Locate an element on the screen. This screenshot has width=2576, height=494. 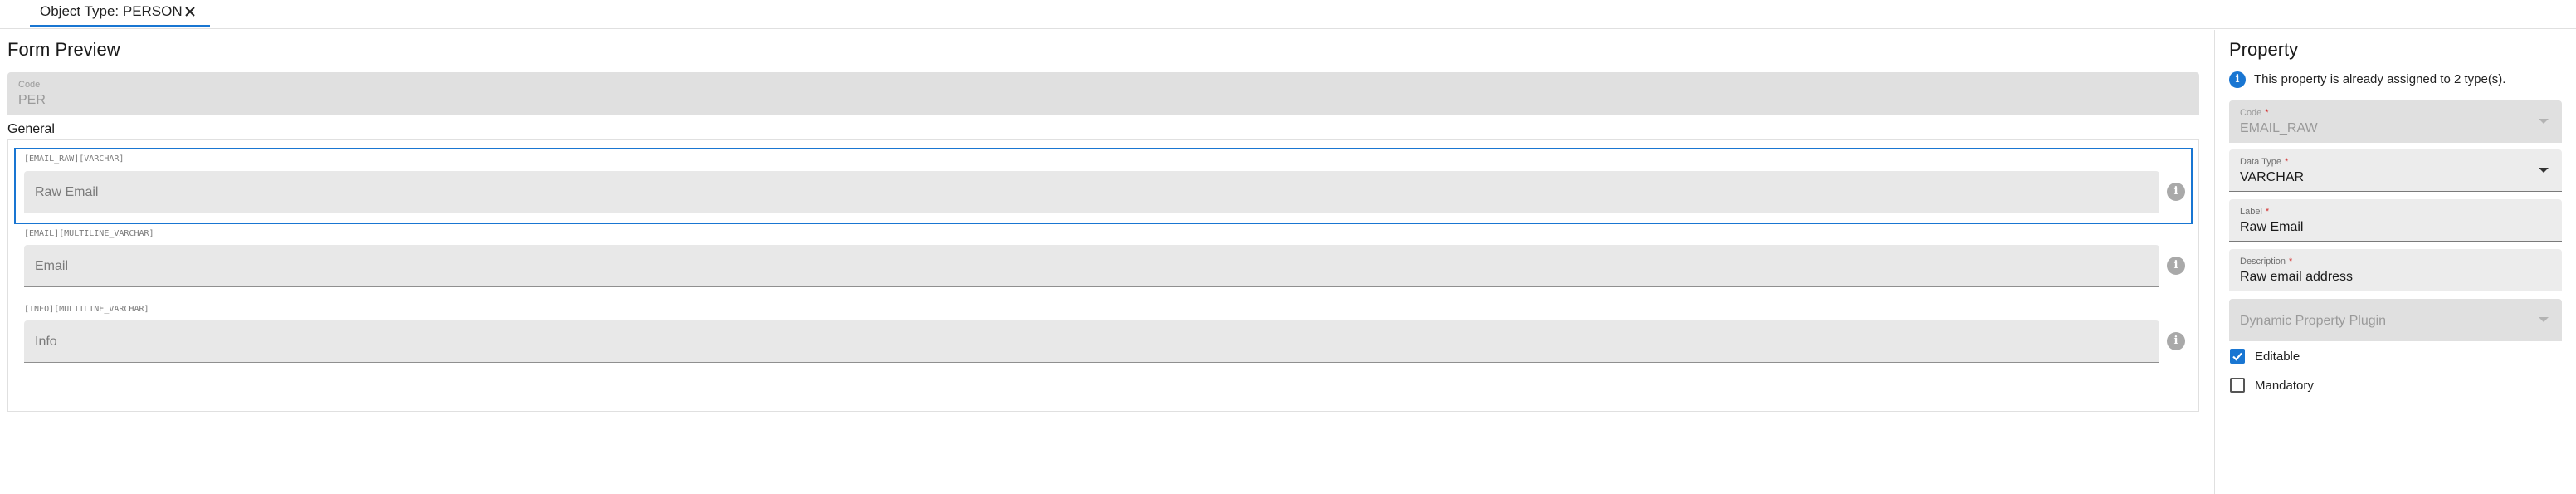
tab-object-type-person: Object Type: PERSON is located at coordinates (120, 13).